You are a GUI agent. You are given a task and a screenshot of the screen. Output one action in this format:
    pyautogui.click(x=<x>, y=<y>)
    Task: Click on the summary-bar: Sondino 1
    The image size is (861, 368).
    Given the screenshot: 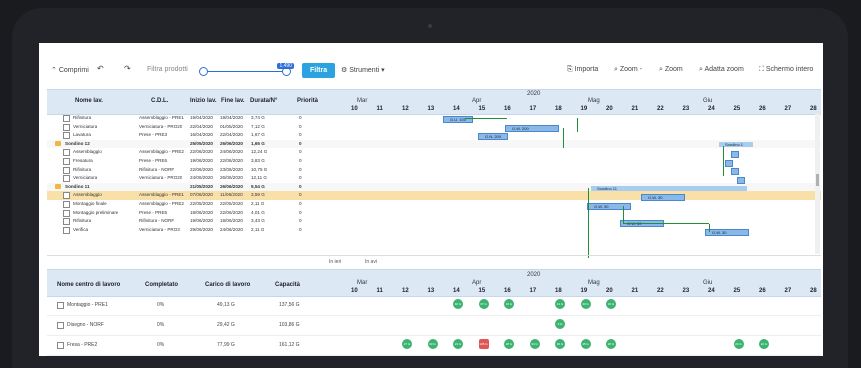 What is the action you would take?
    pyautogui.click(x=736, y=144)
    